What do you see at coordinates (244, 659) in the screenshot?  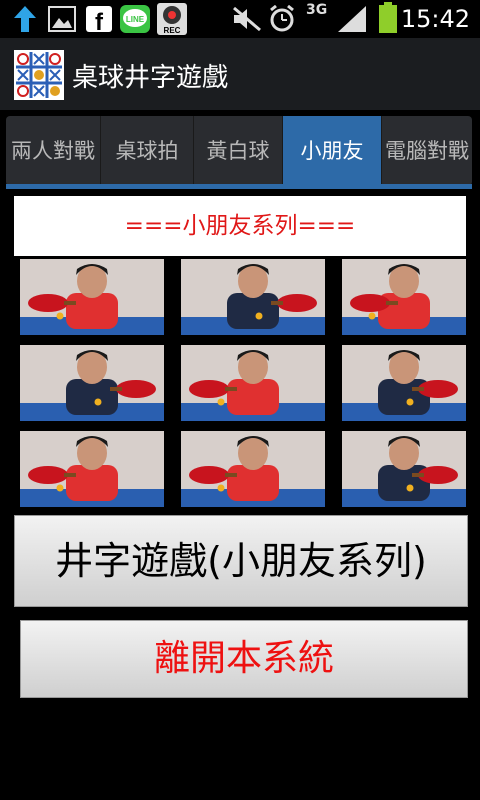 I see `exit-button: 離開本系統` at bounding box center [244, 659].